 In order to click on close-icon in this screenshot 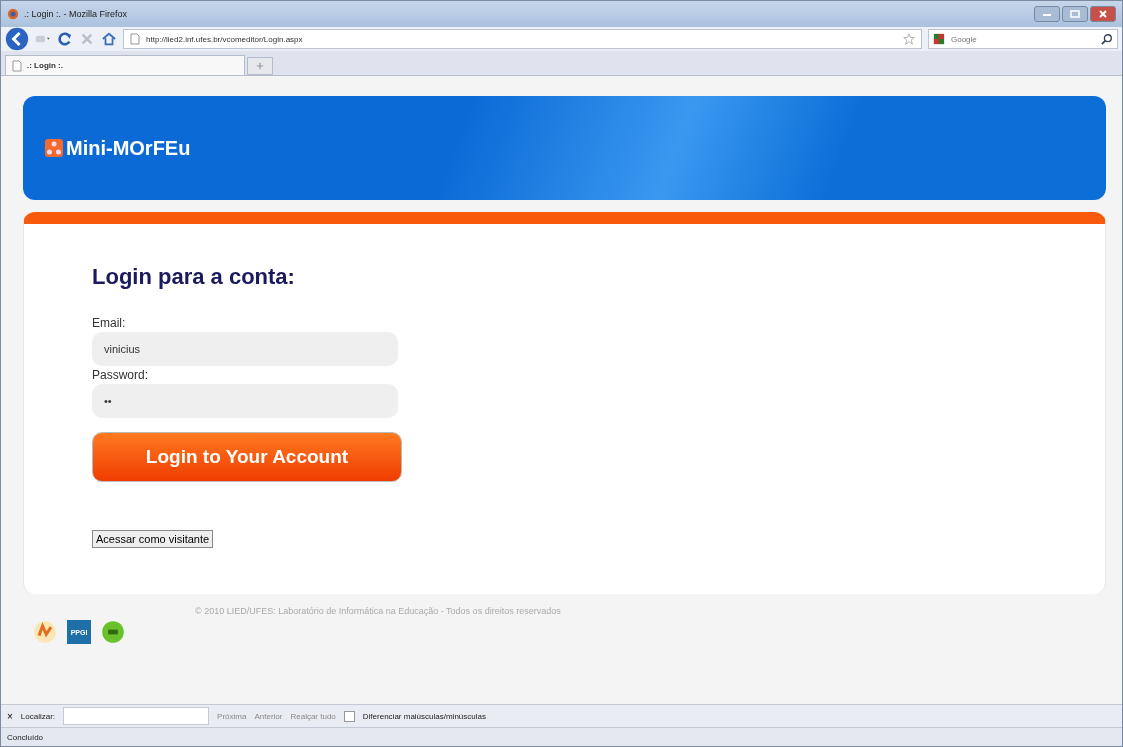, I will do `click(1103, 14)`.